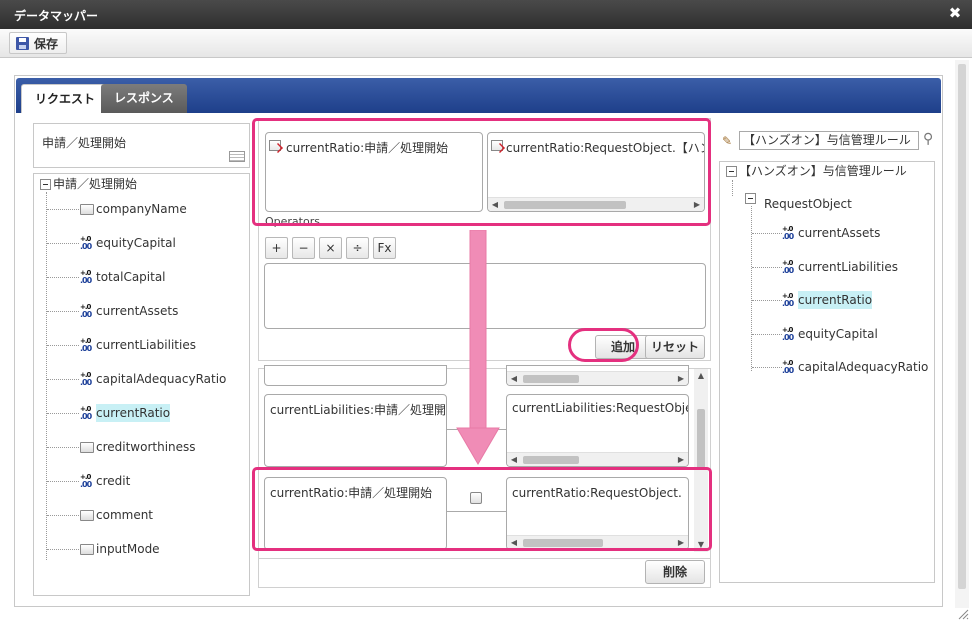 This screenshot has width=972, height=623. What do you see at coordinates (56, 16) in the screenshot?
I see `window-title: データマッパー` at bounding box center [56, 16].